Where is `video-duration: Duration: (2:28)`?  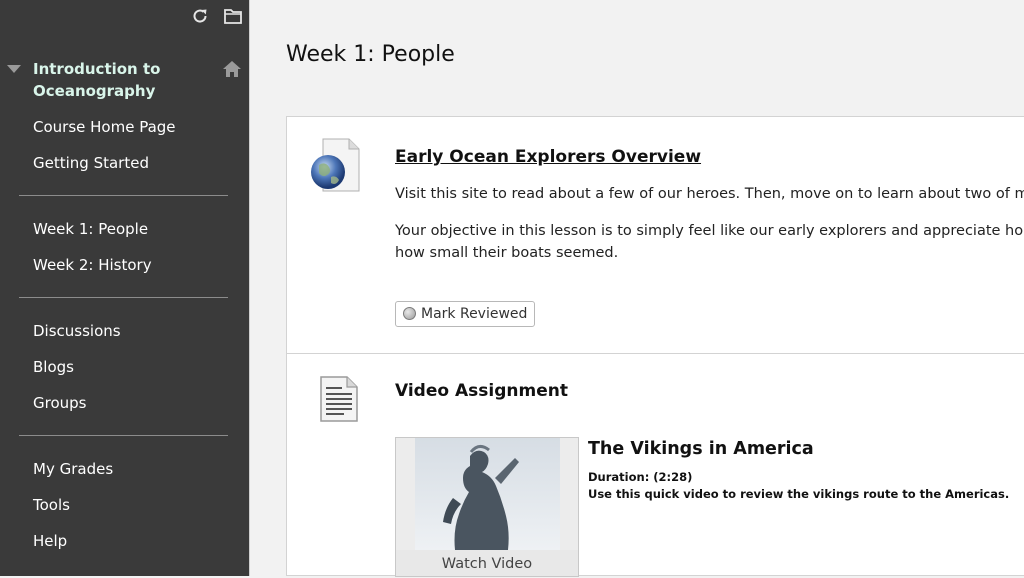 video-duration: Duration: (2:28) is located at coordinates (640, 477).